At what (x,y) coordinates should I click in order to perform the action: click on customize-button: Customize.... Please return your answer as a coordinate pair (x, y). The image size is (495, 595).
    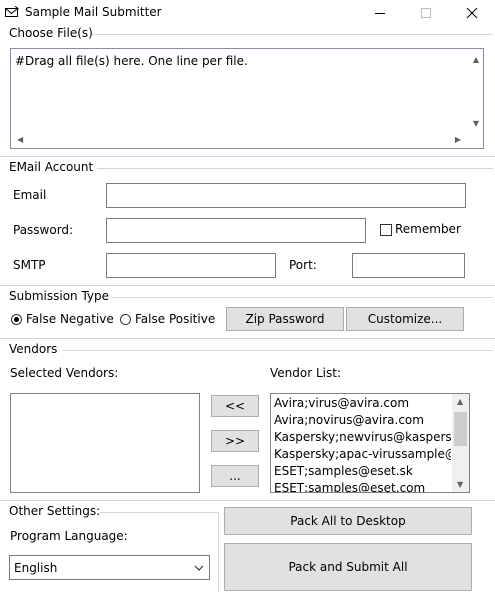
    Looking at the image, I should click on (405, 319).